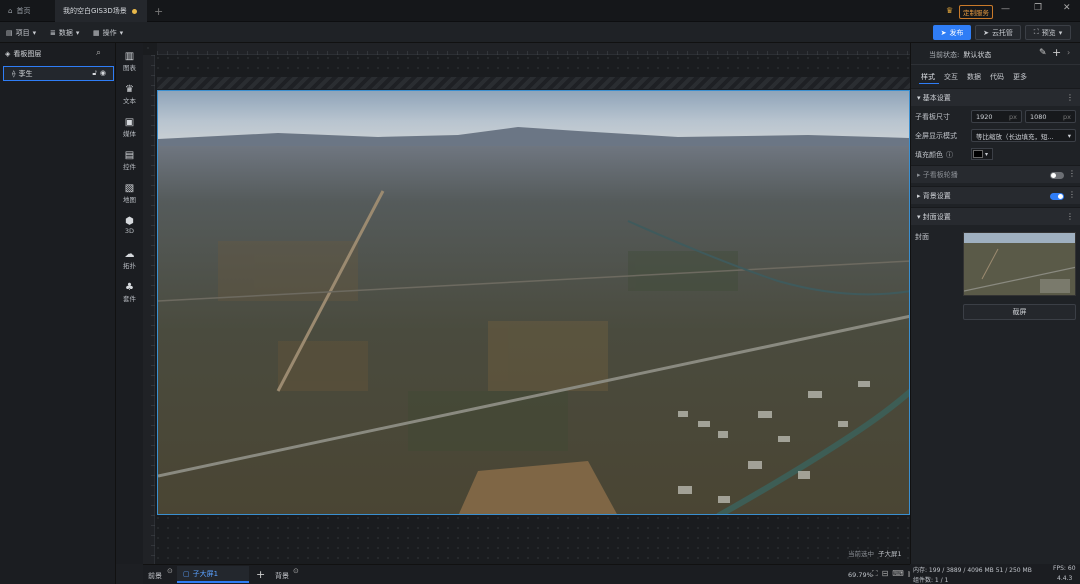  Describe the element at coordinates (129, 303) in the screenshot. I see `component-iconbar: ▥ 图表 ♛ 文本 ▣ 媒体 ▤ 控件 ▧ 地图 ⬢ 3D ☁ 拓扑 ♣ 套件` at that location.